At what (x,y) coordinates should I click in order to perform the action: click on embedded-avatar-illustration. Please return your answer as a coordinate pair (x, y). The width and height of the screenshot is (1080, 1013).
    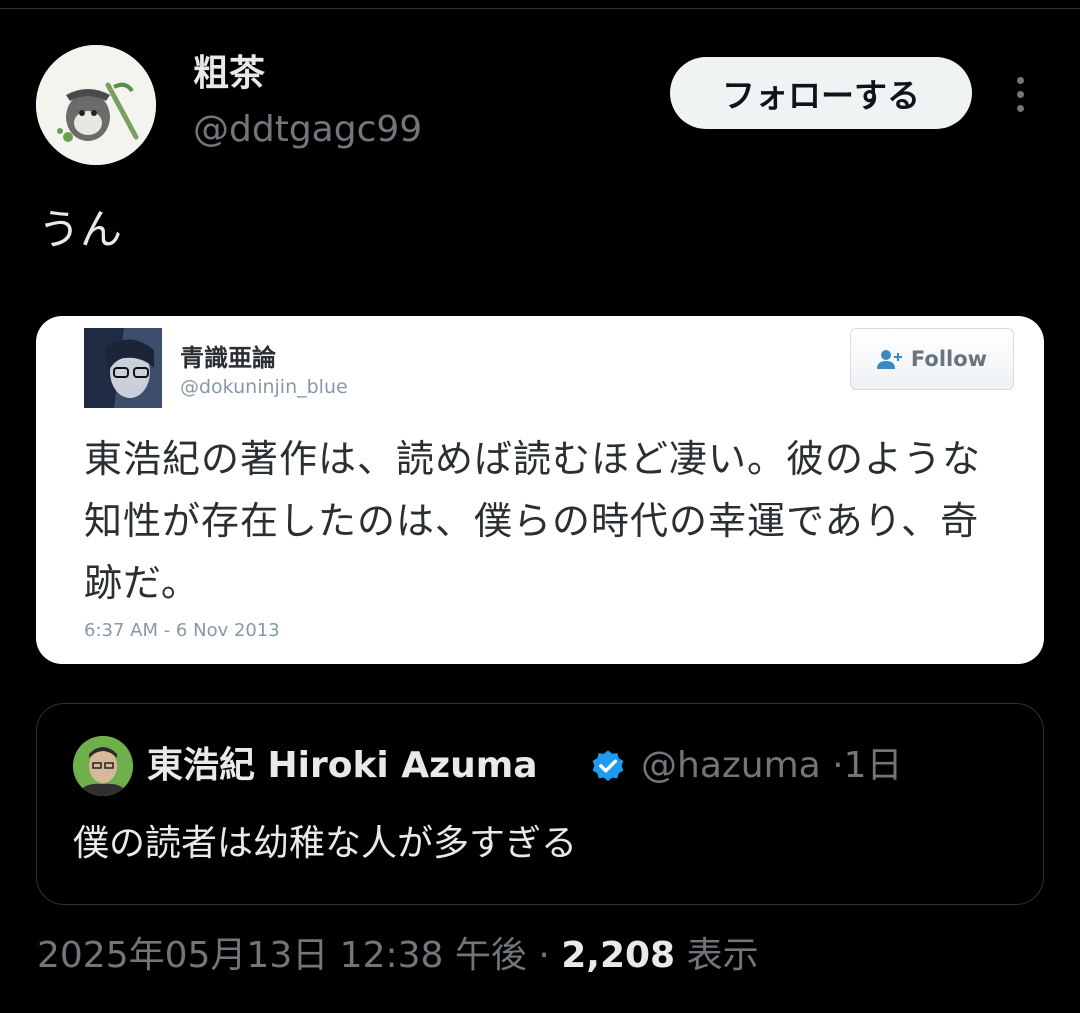
    Looking at the image, I should click on (123, 368).